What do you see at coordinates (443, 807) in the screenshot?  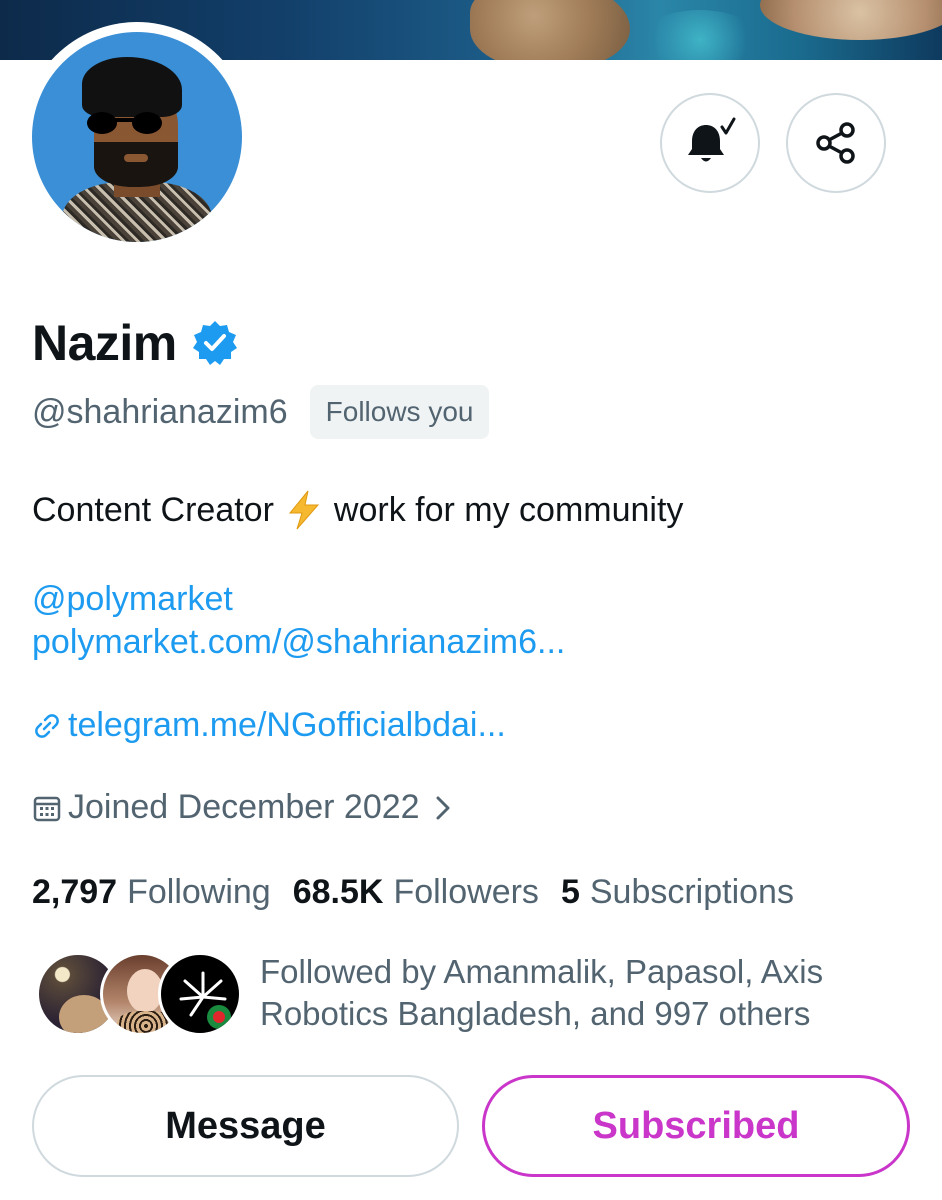 I see `chevron-right-icon` at bounding box center [443, 807].